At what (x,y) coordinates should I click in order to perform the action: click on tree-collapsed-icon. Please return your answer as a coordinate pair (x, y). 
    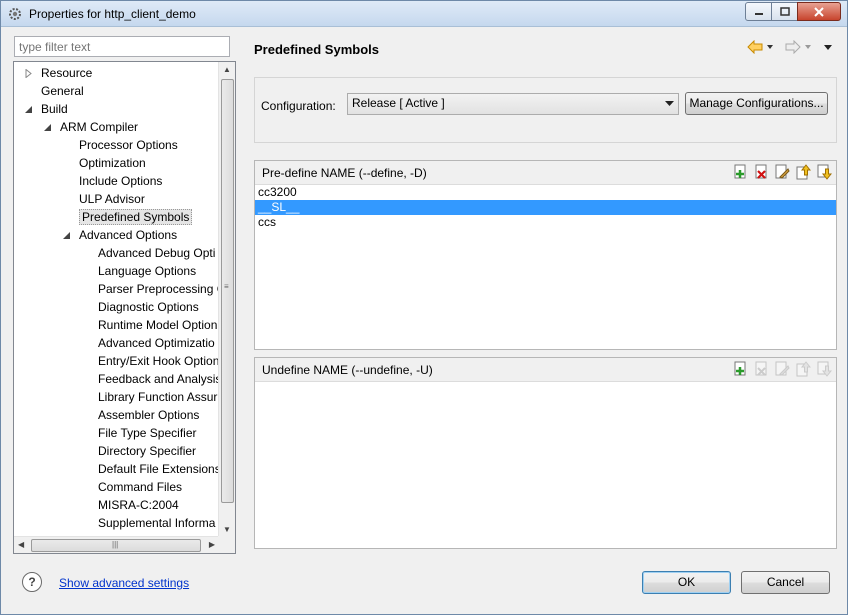
    Looking at the image, I should click on (28, 73).